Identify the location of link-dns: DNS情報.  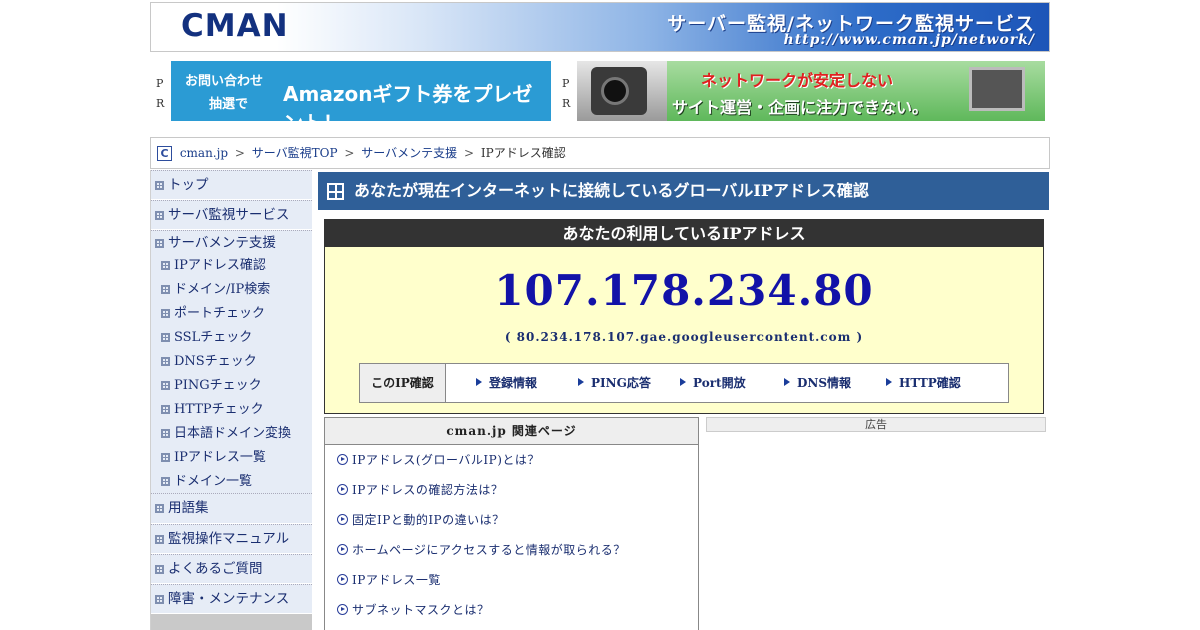
(817, 383).